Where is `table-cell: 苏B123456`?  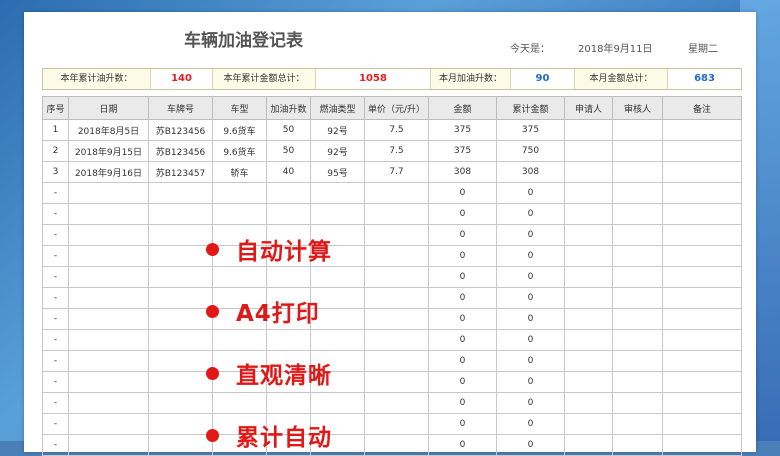 table-cell: 苏B123456 is located at coordinates (180, 151).